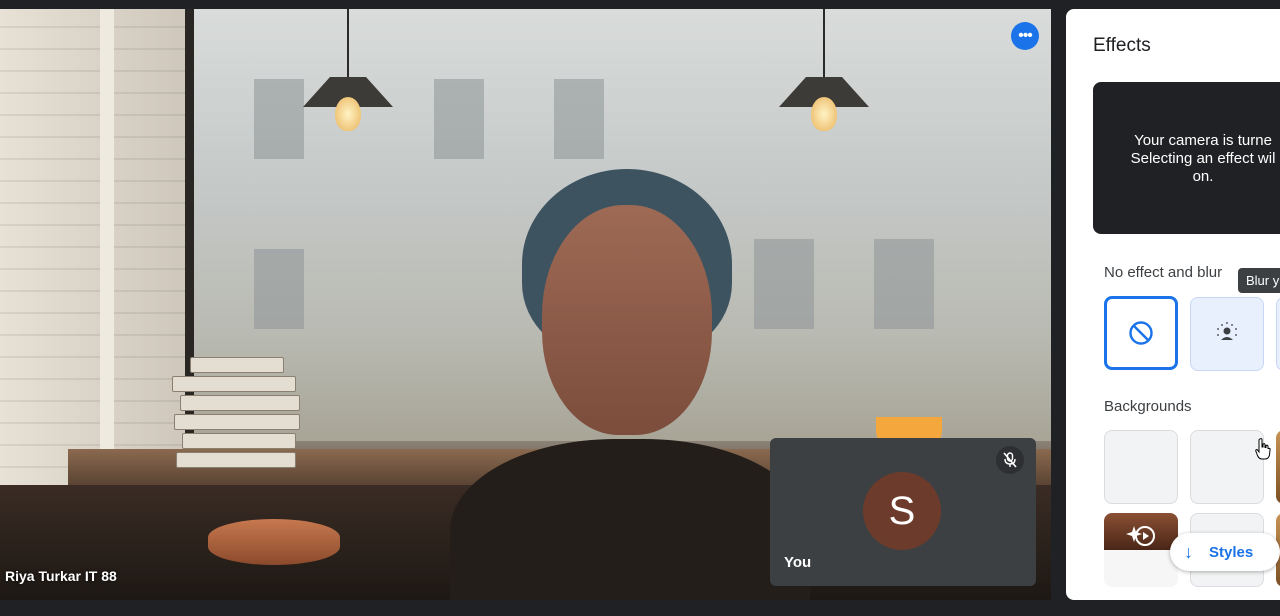 The width and height of the screenshot is (1280, 616). I want to click on self-label: You, so click(798, 562).